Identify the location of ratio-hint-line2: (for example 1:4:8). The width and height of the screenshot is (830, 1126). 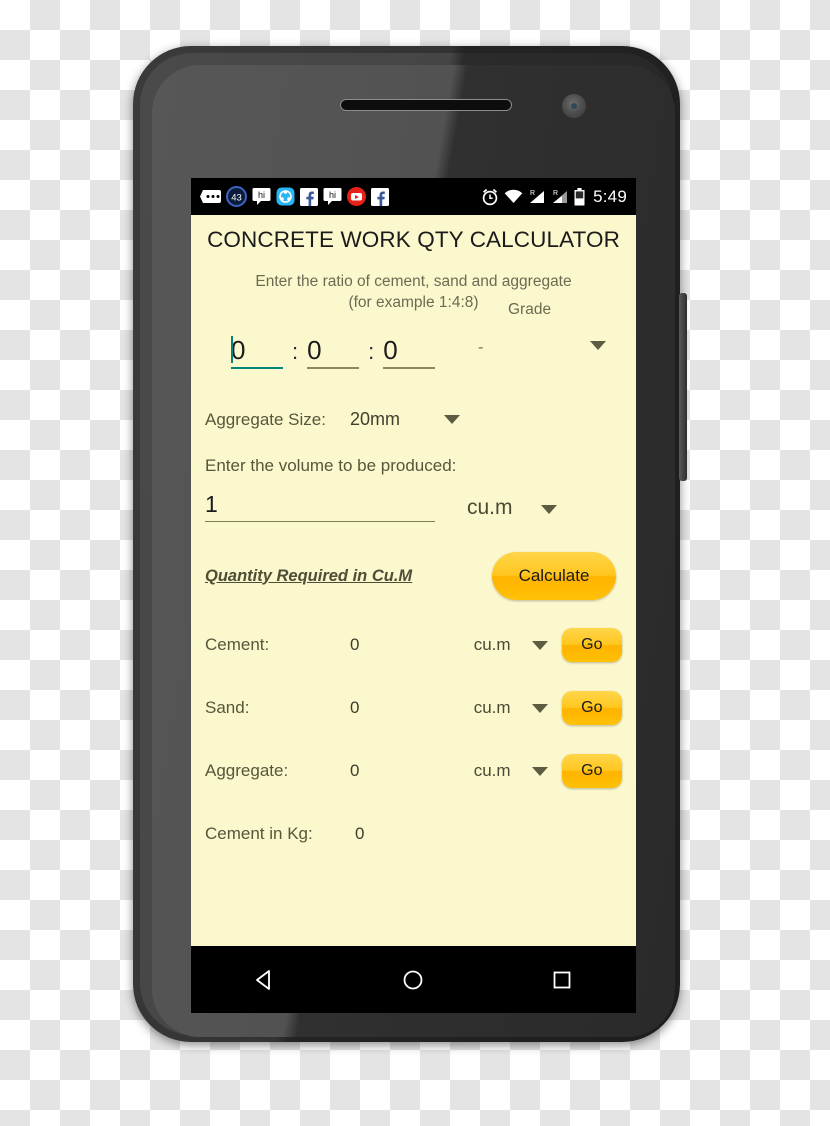
(413, 302).